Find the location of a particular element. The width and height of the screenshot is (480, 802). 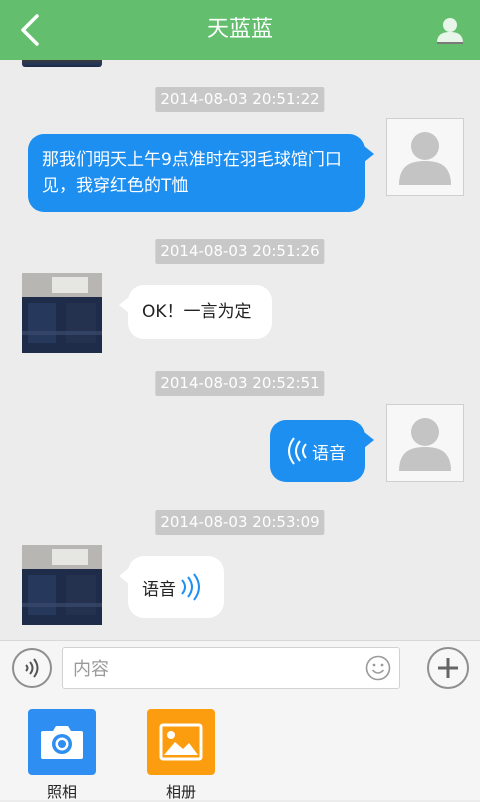

album-tile is located at coordinates (181, 742).